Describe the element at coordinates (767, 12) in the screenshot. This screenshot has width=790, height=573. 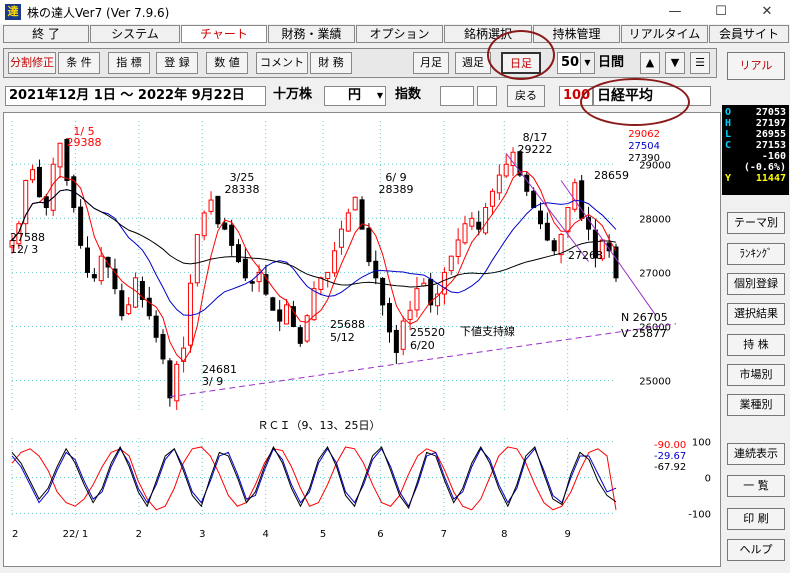
I see `close-button: ✕` at that location.